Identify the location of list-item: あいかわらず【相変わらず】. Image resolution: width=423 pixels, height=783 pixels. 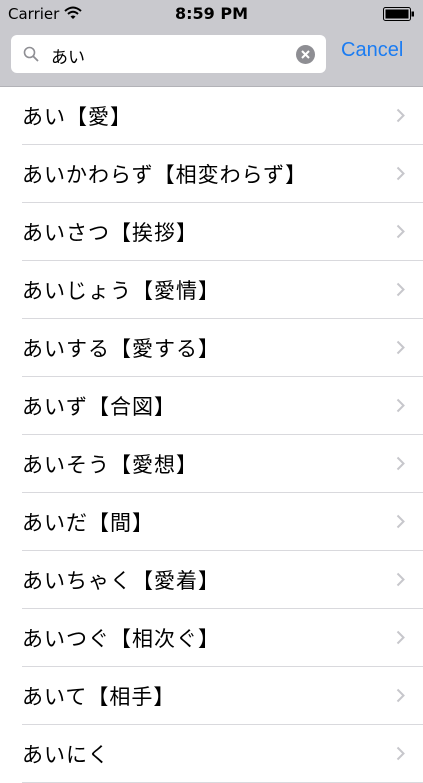
(222, 174).